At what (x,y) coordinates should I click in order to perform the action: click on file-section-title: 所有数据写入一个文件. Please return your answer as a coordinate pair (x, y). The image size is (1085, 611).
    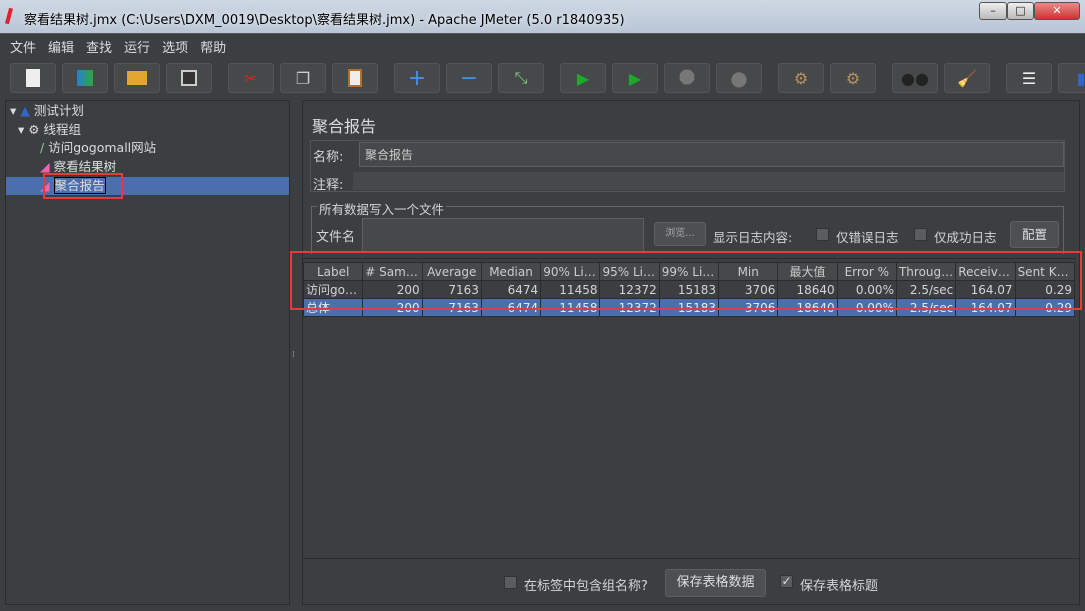
    Looking at the image, I should click on (382, 208).